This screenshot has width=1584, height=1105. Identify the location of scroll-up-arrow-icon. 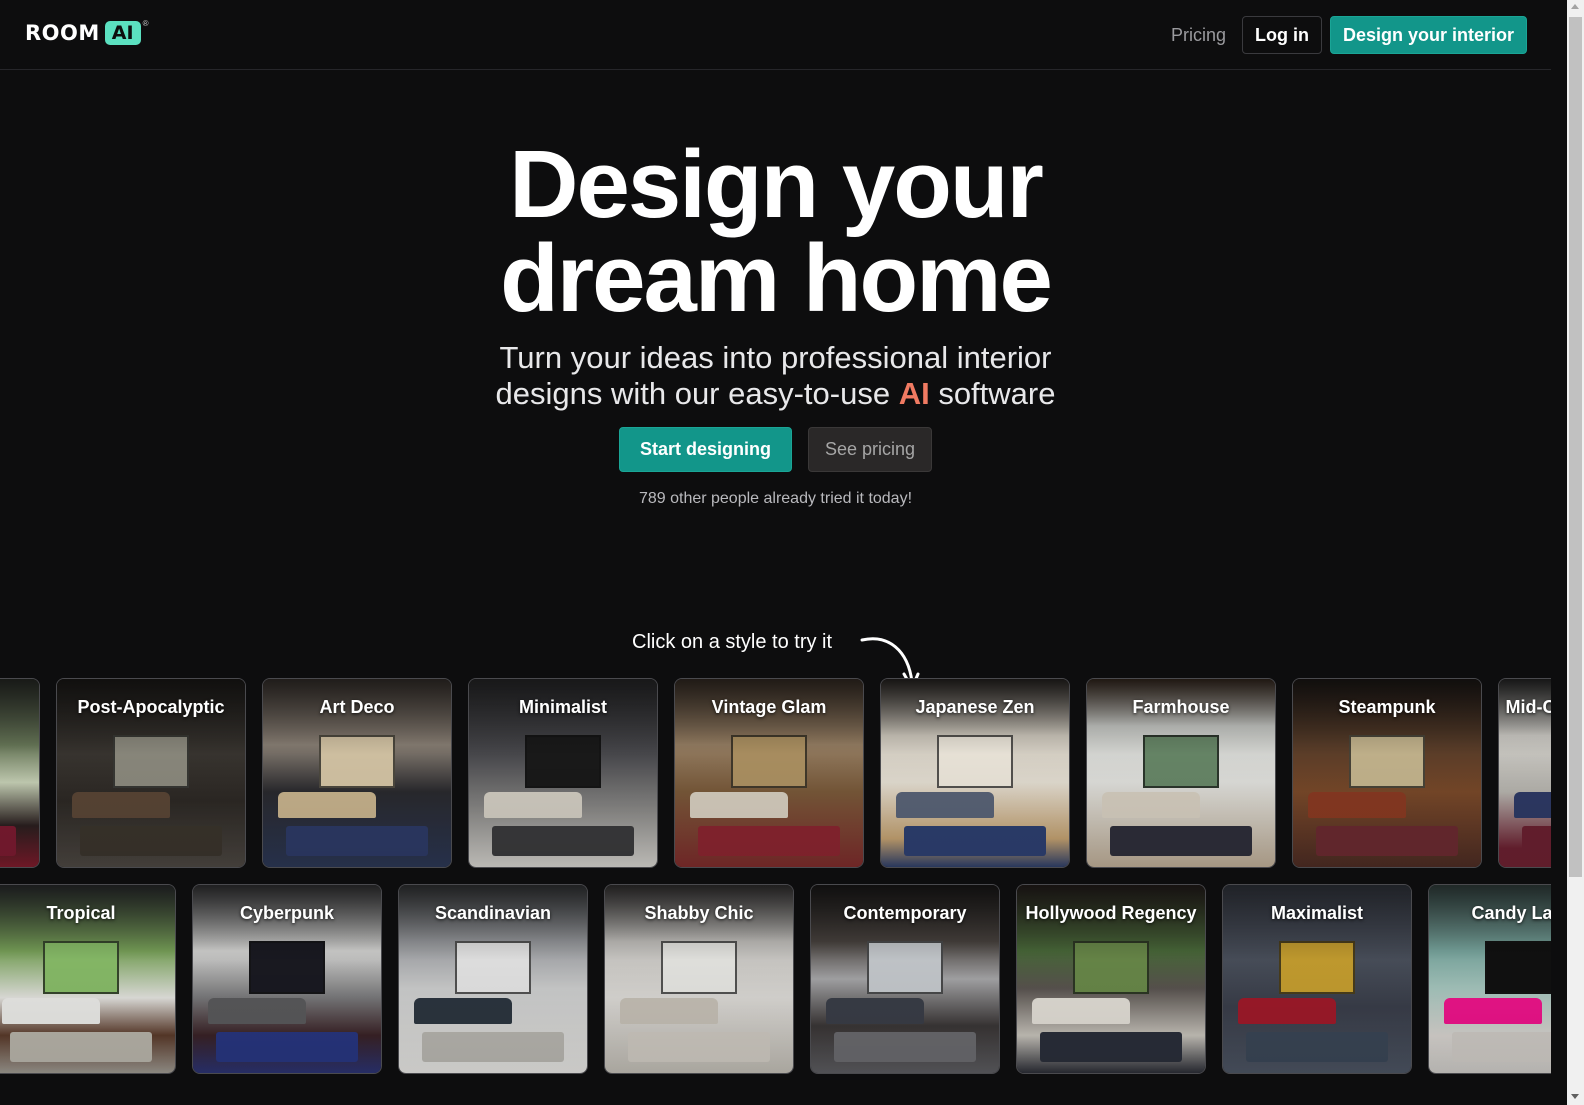
(1575, 6).